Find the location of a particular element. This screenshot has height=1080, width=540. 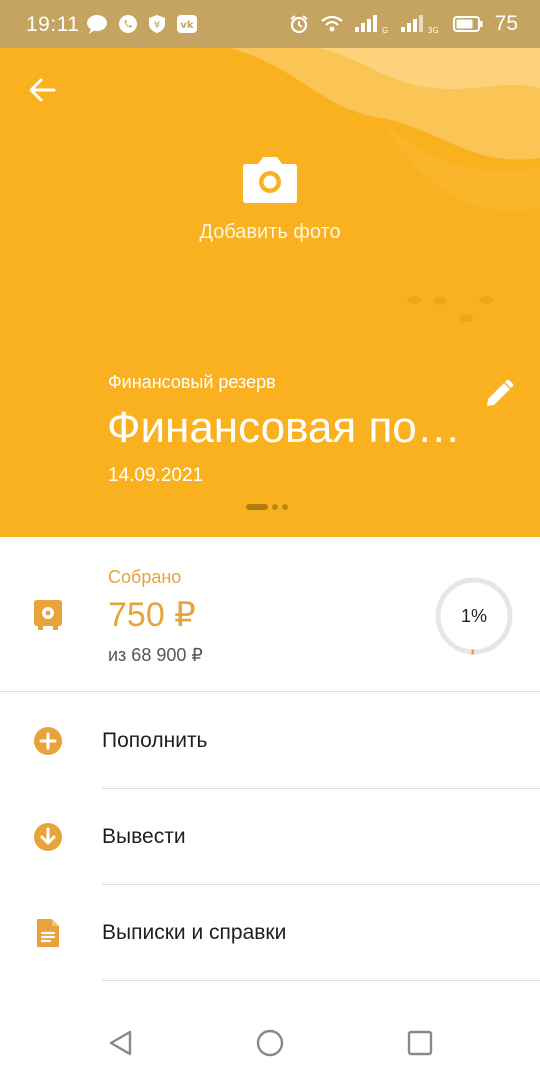

status-system-icons: G 3G 75 is located at coordinates (403, 24).